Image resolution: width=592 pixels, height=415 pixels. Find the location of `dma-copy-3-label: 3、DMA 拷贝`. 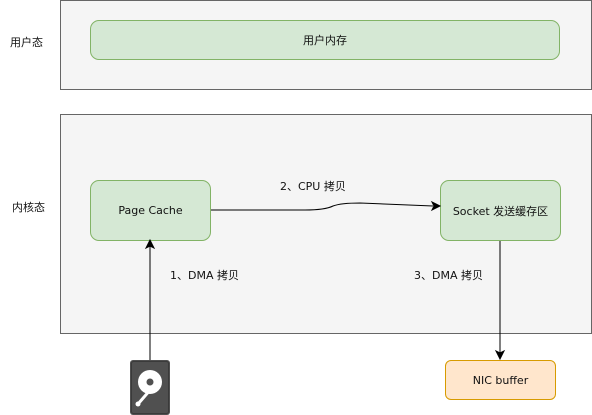

dma-copy-3-label: 3、DMA 拷贝 is located at coordinates (448, 275).